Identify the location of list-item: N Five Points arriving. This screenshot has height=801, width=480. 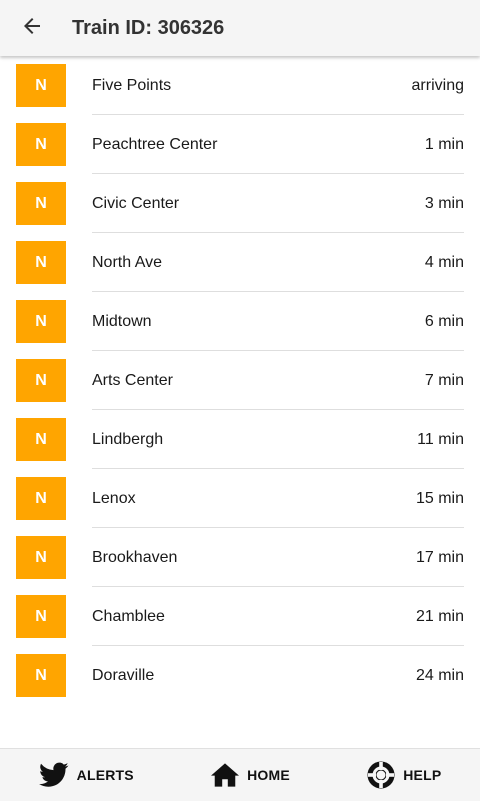
(240, 85).